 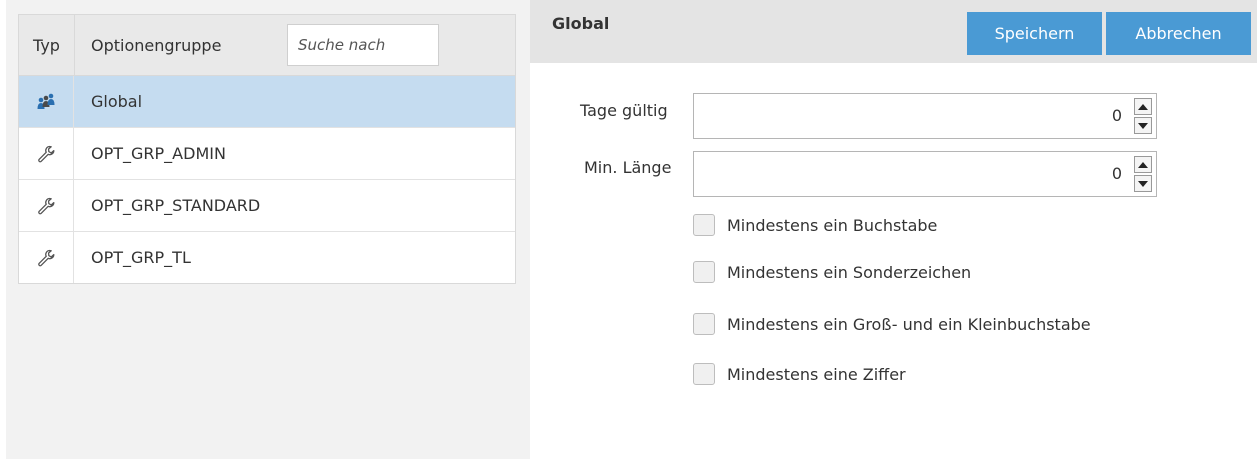 I want to click on table-row-opt-grp-tl: OPT_GRP_TL, so click(x=267, y=257).